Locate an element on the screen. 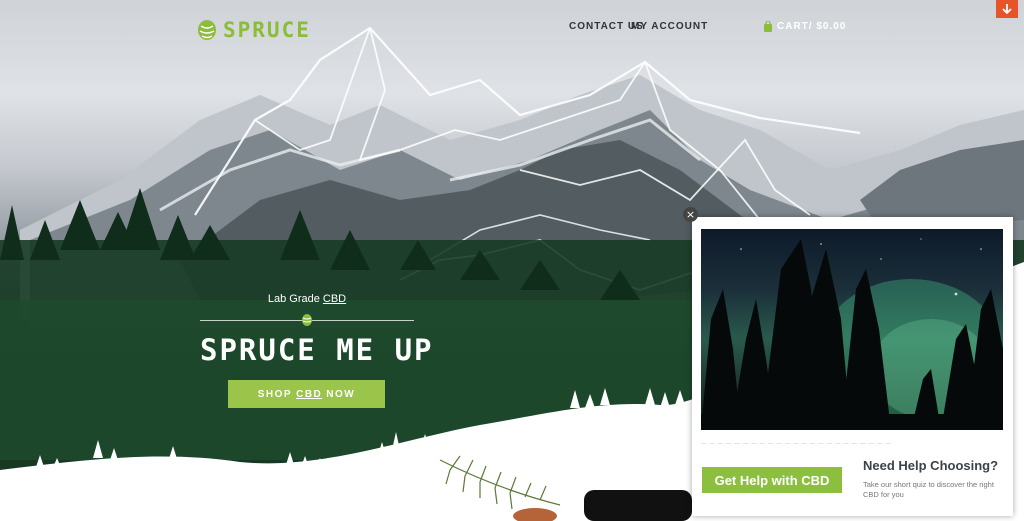 Image resolution: width=1024 pixels, height=521 pixels. shopping-bag-icon is located at coordinates (768, 26).